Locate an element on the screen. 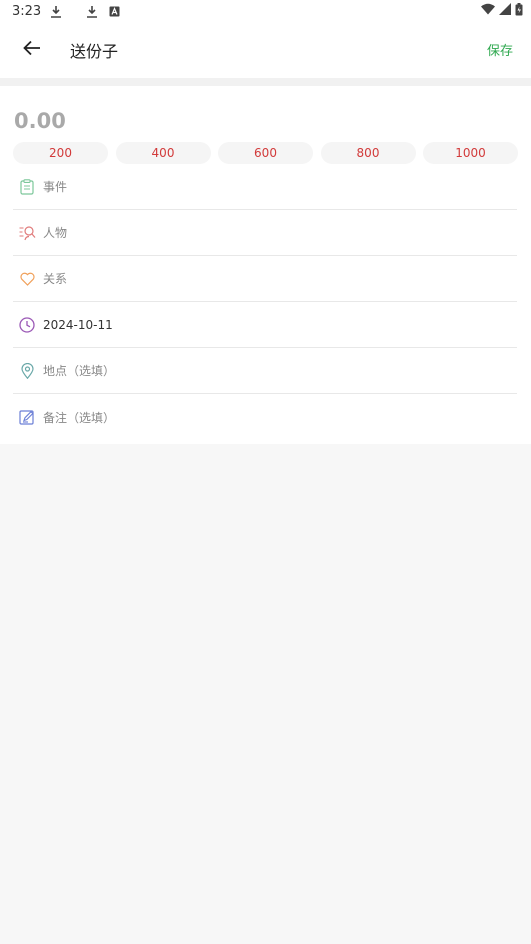 The image size is (531, 944). wifi-icon is located at coordinates (488, 11).